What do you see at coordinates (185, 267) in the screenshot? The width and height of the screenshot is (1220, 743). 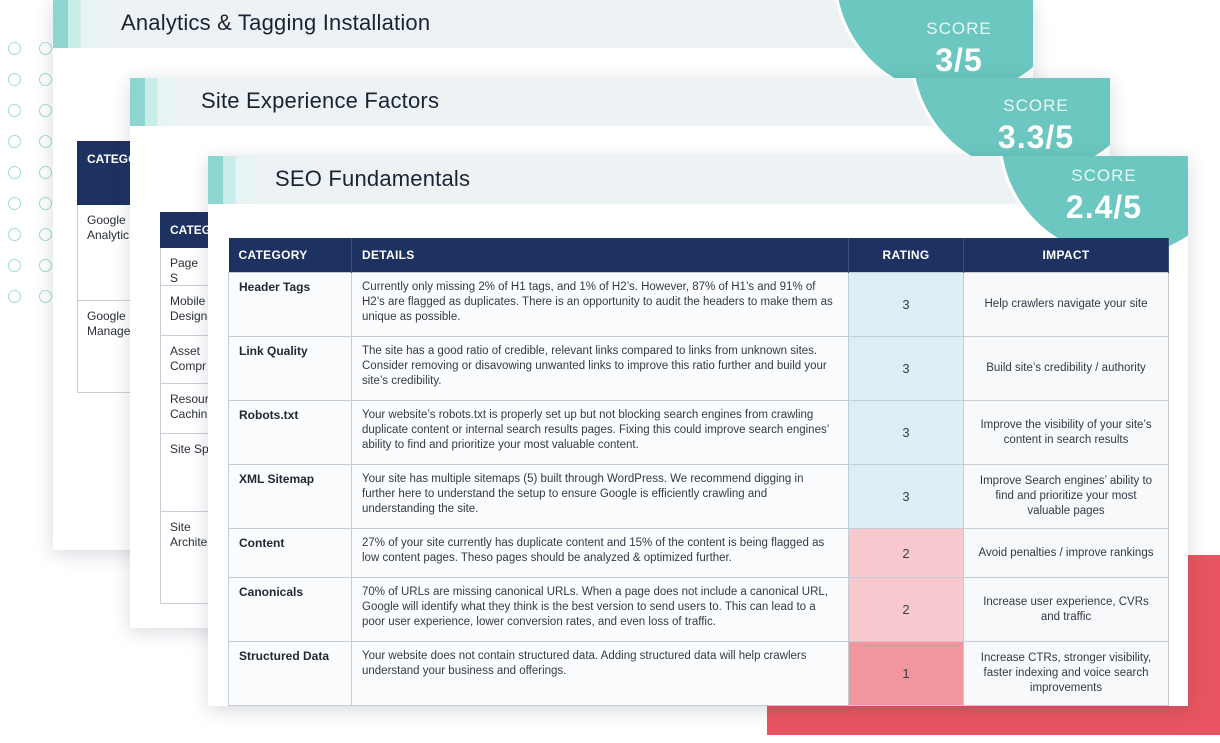 I see `category-cell: Page S` at bounding box center [185, 267].